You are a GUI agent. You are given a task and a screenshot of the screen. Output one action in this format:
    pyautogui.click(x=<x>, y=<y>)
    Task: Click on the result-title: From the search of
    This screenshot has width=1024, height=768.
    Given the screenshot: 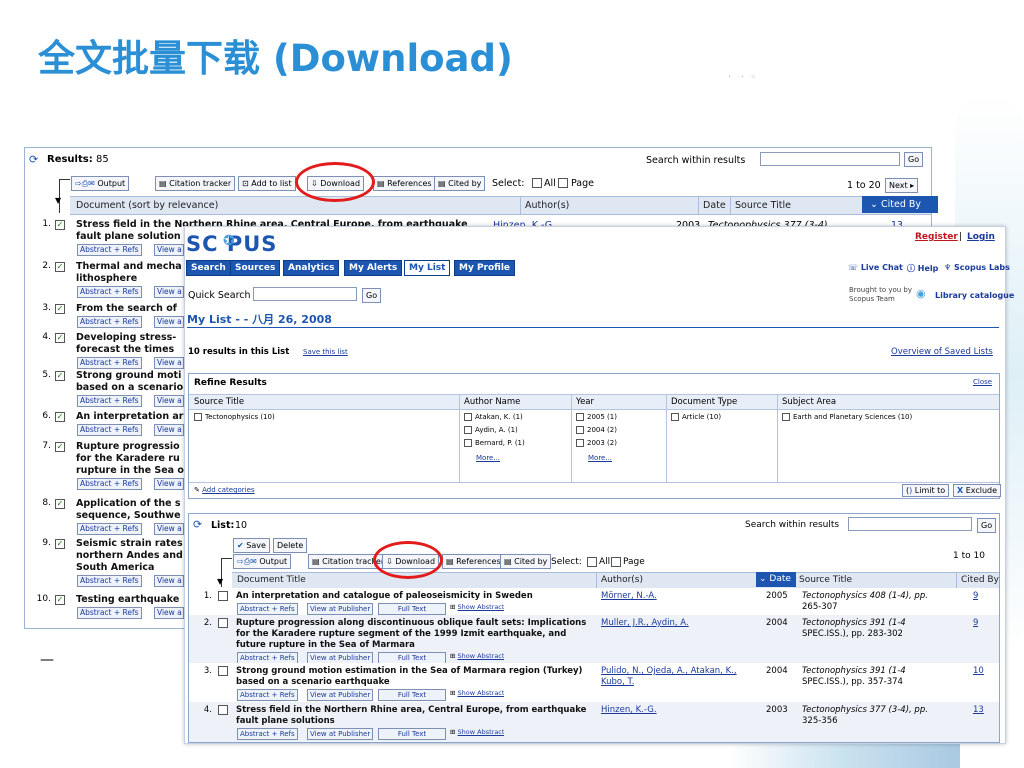 What is the action you would take?
    pyautogui.click(x=131, y=309)
    